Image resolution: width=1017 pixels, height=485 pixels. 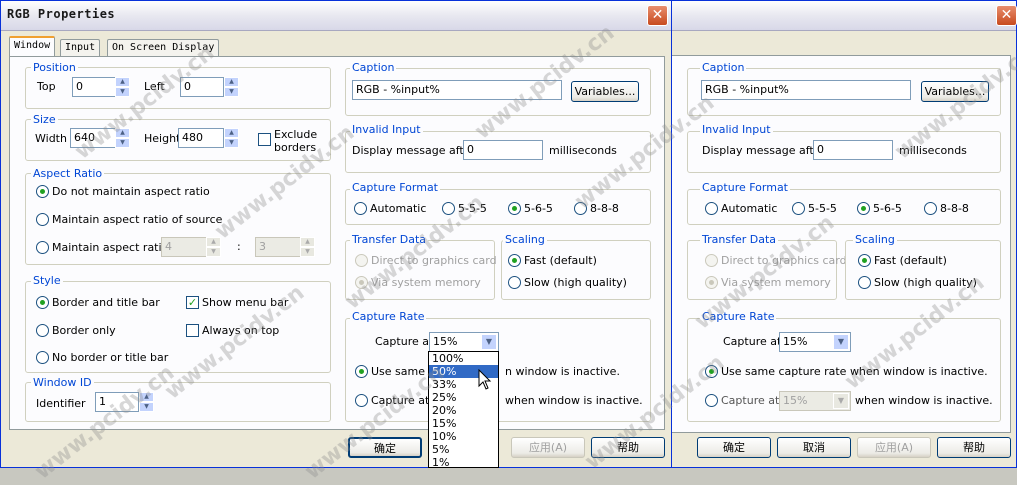 What do you see at coordinates (463, 358) in the screenshot?
I see `dropdown-option: 100%` at bounding box center [463, 358].